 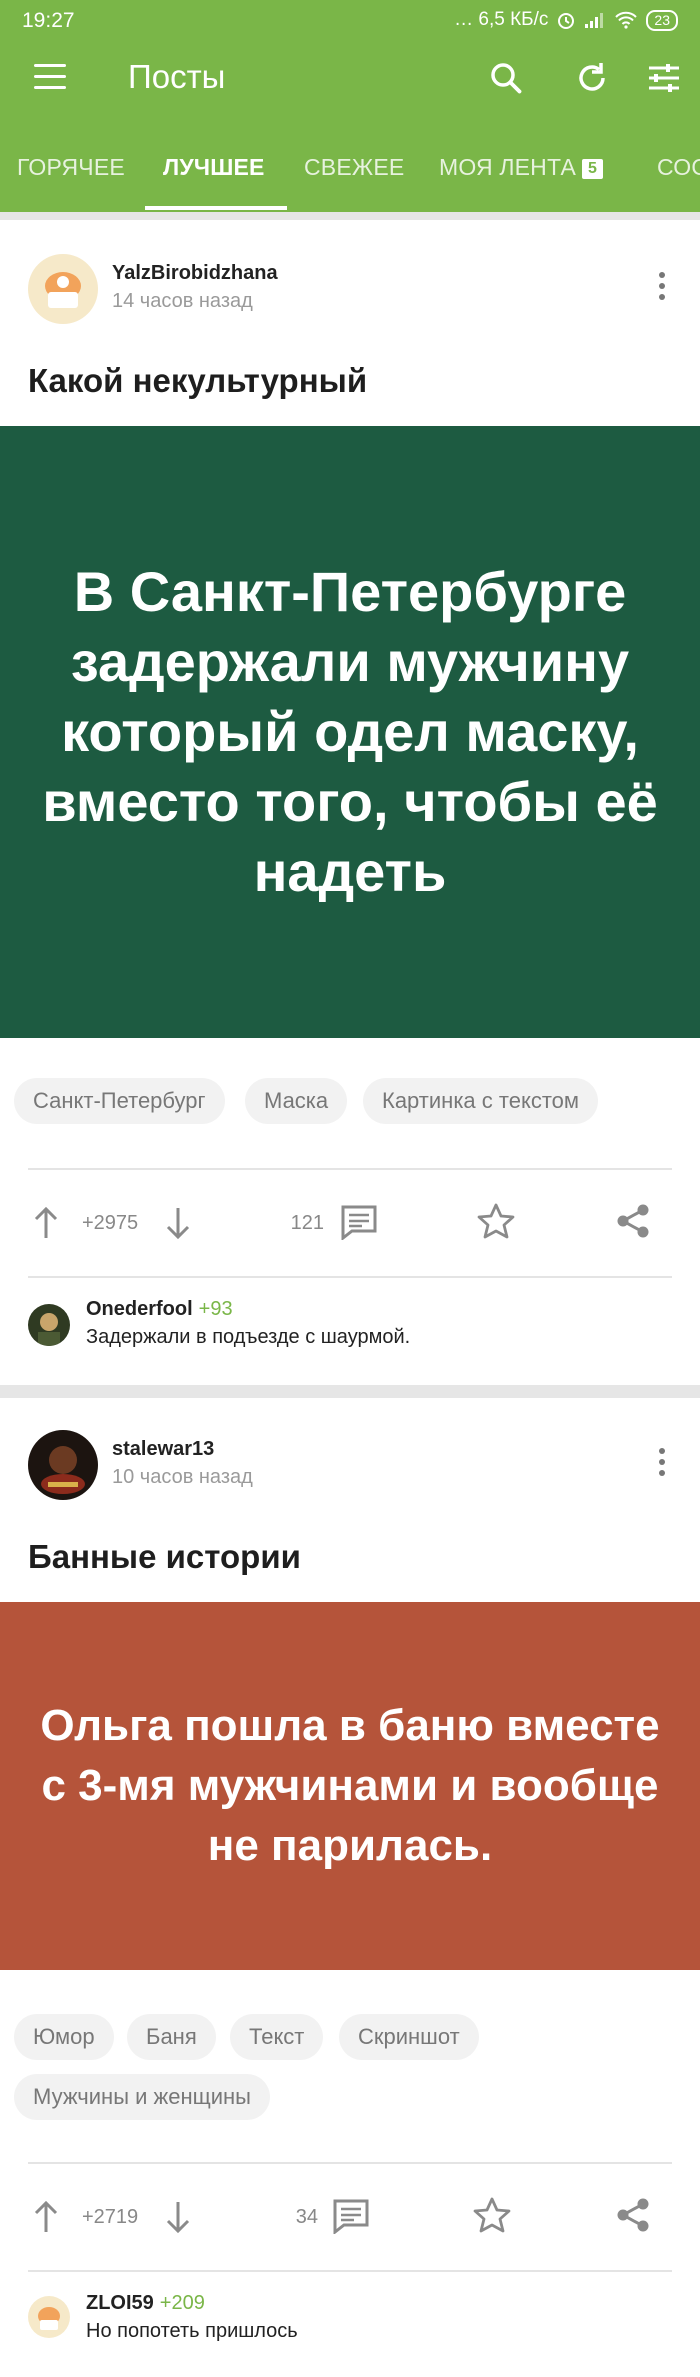 What do you see at coordinates (164, 1557) in the screenshot?
I see `post-title: Банные истории` at bounding box center [164, 1557].